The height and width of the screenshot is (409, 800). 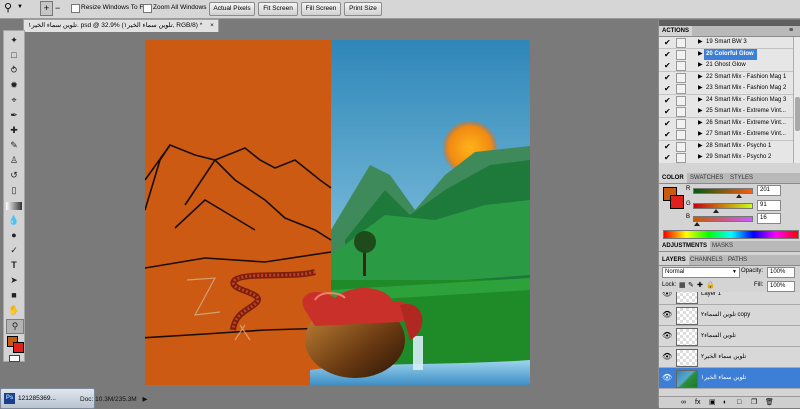 I want to click on actions-scrollbar-thumb, so click(x=797, y=114).